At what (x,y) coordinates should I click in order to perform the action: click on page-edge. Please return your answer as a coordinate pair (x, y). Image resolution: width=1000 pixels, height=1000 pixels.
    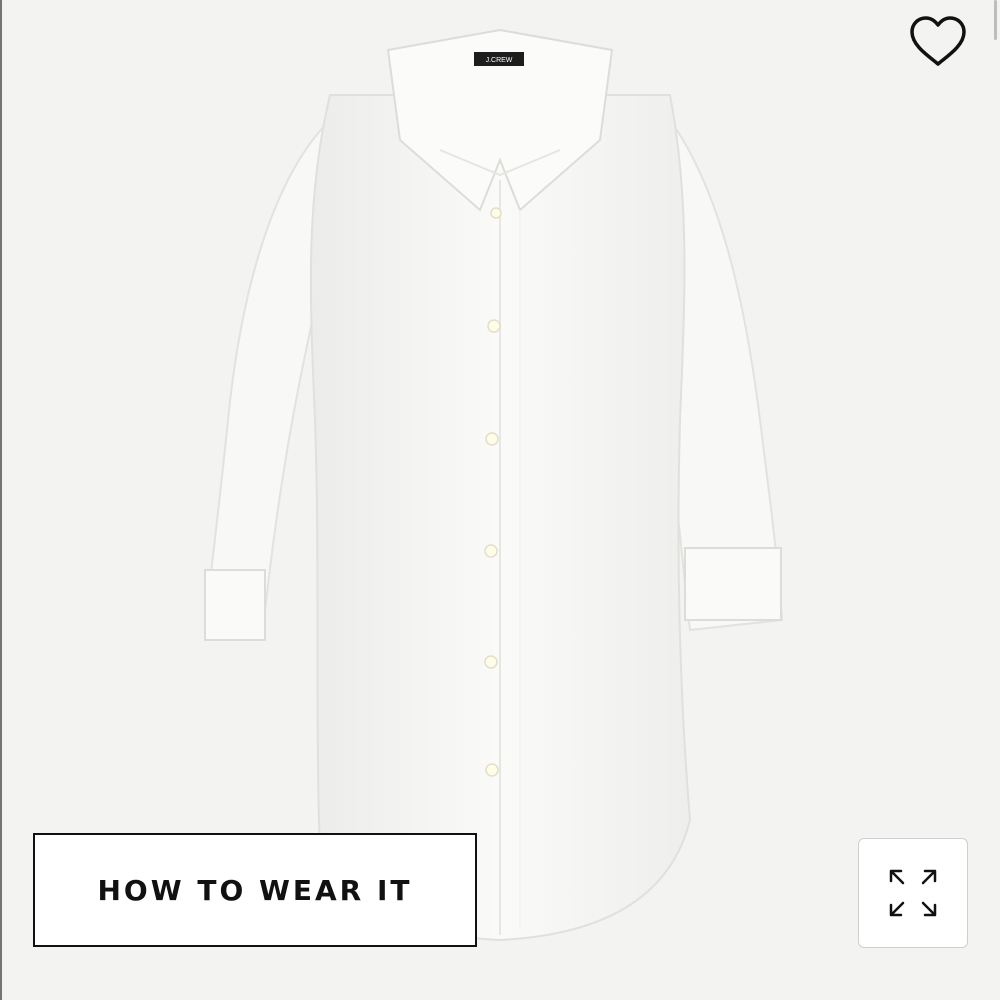
    Looking at the image, I should click on (1, 500).